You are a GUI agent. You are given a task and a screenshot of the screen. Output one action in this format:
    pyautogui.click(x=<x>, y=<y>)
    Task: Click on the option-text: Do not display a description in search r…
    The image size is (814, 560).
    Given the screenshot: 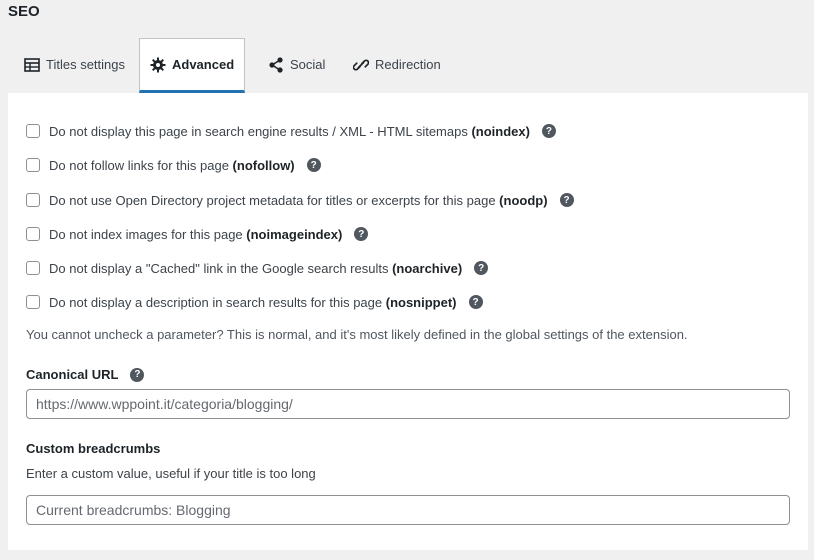 What is the action you would take?
    pyautogui.click(x=217, y=302)
    